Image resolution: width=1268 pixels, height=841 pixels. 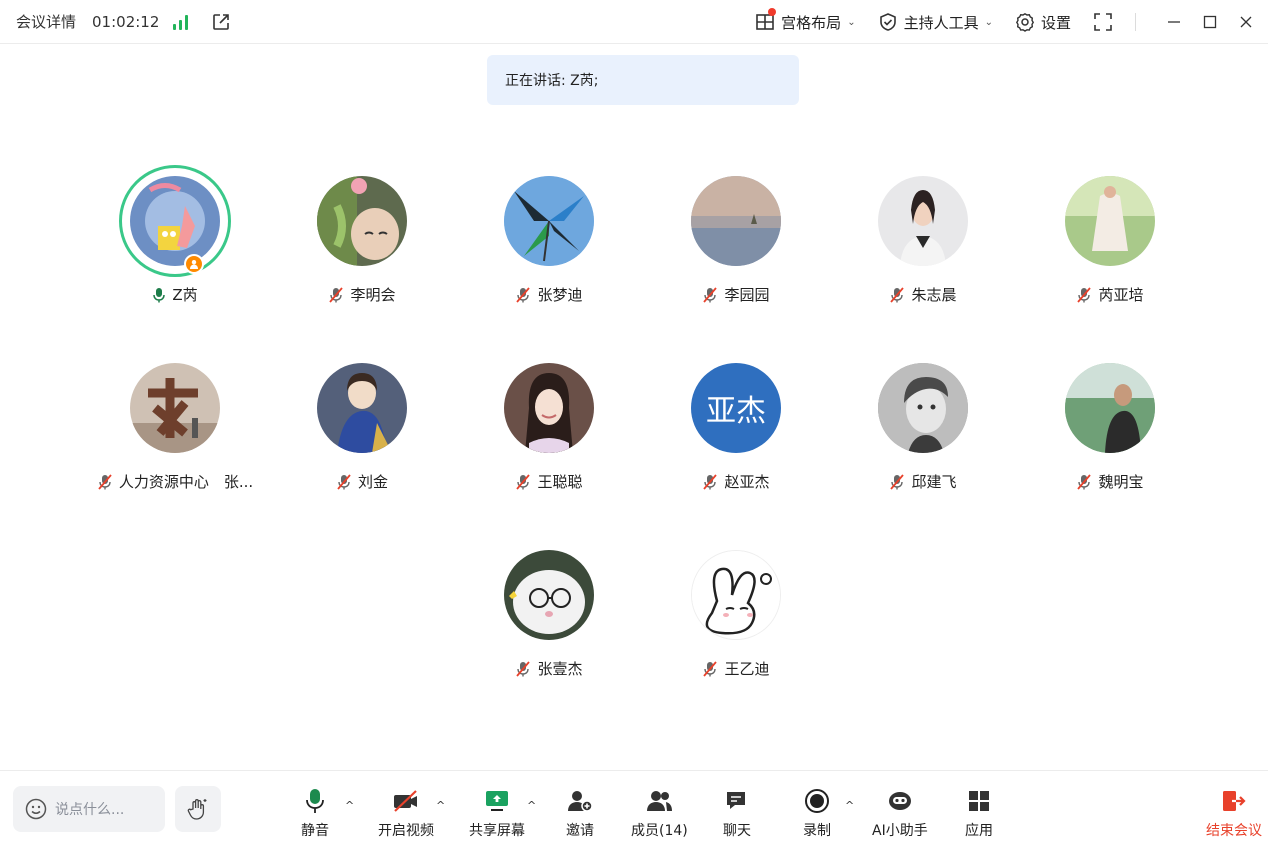 I want to click on microphone-icon, so click(x=315, y=801).